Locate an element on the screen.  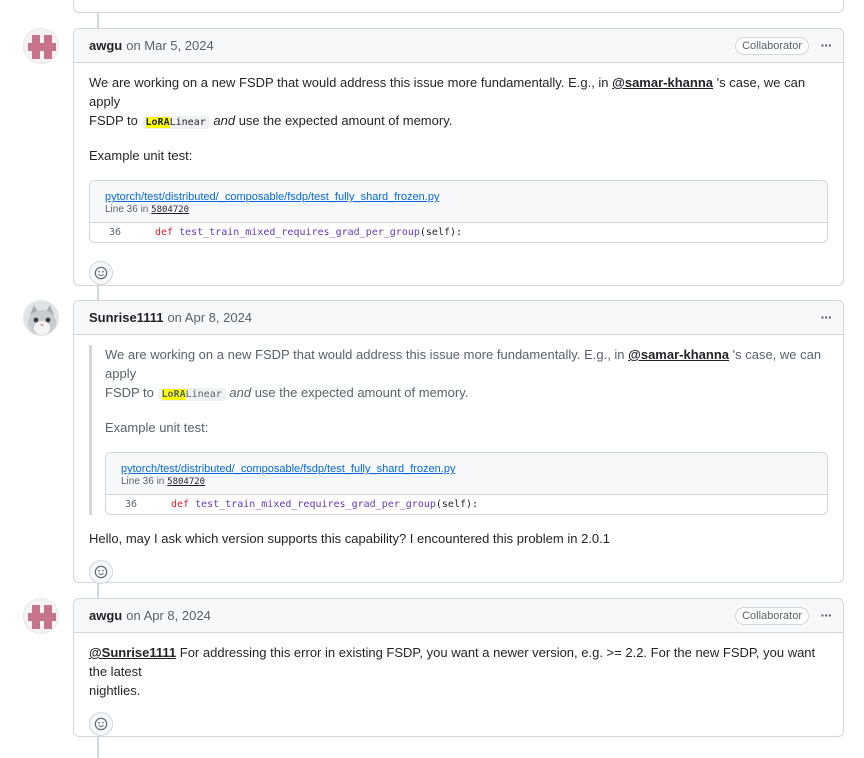
comment-header: awgu on Mar 5, 2024 Collaborator ··· is located at coordinates (458, 46).